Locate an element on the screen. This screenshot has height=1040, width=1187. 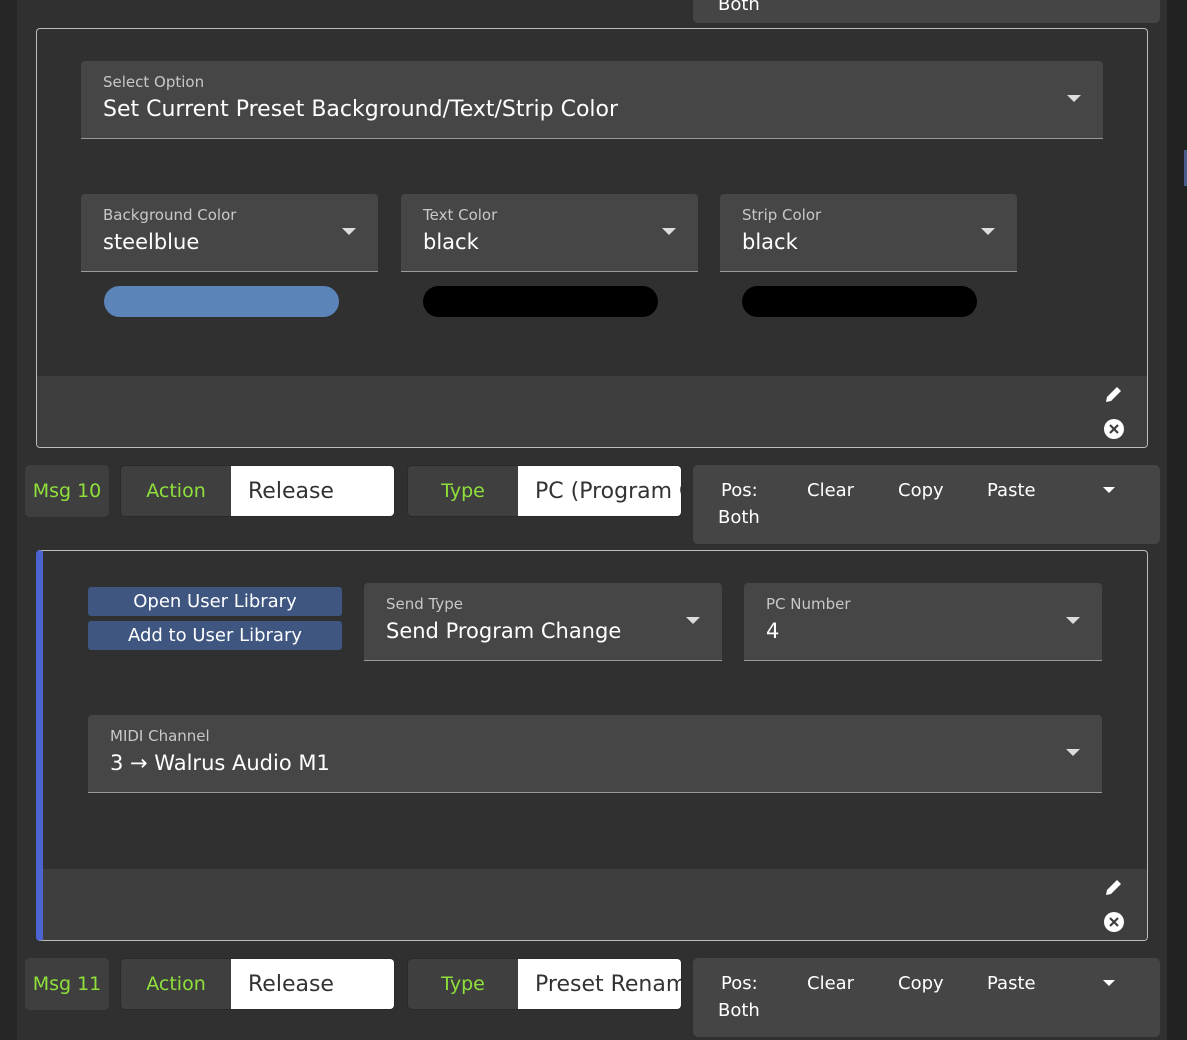
pc-number-dropdown: PC Number 4 is located at coordinates (923, 622).